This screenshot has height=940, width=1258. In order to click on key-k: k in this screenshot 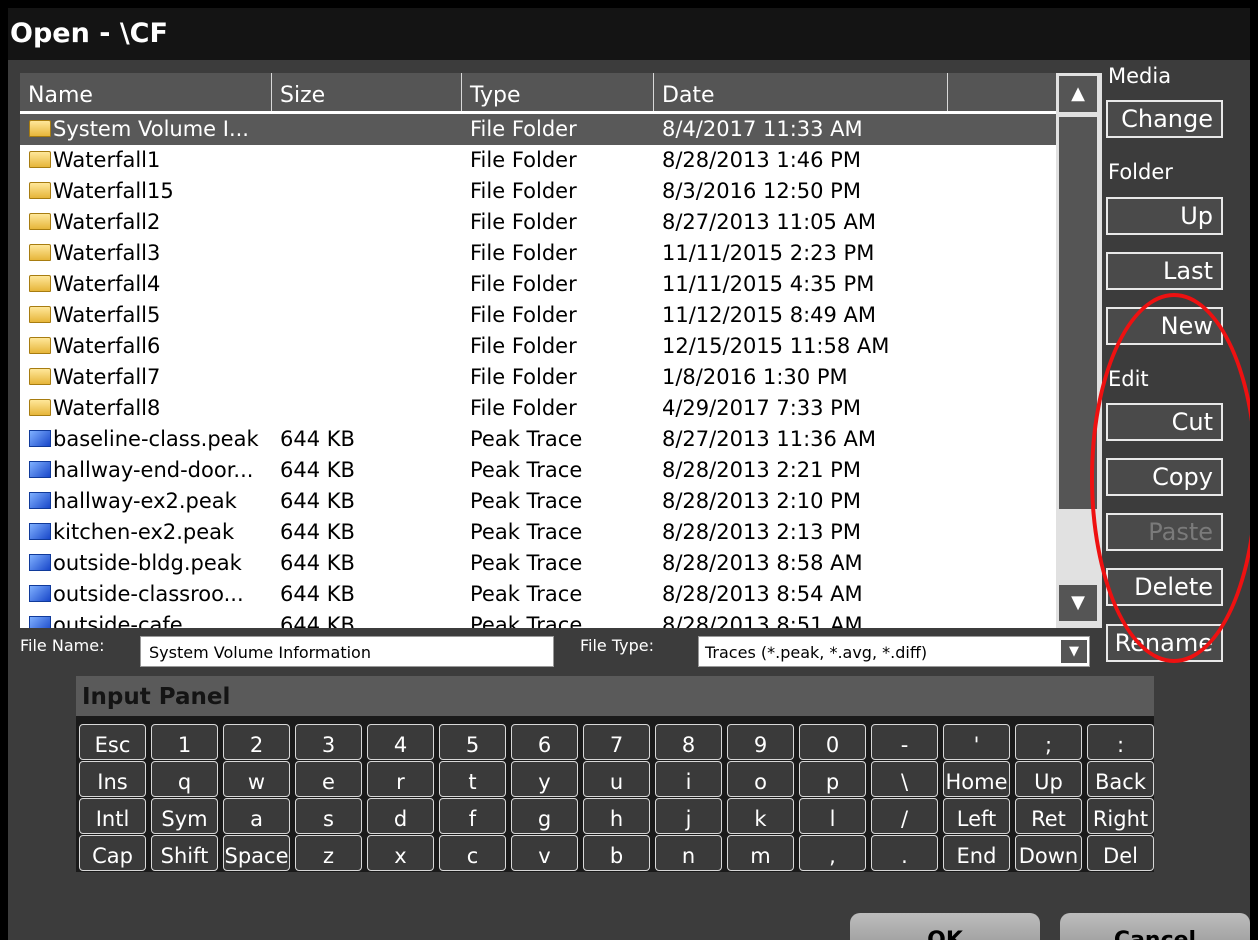, I will do `click(760, 816)`.